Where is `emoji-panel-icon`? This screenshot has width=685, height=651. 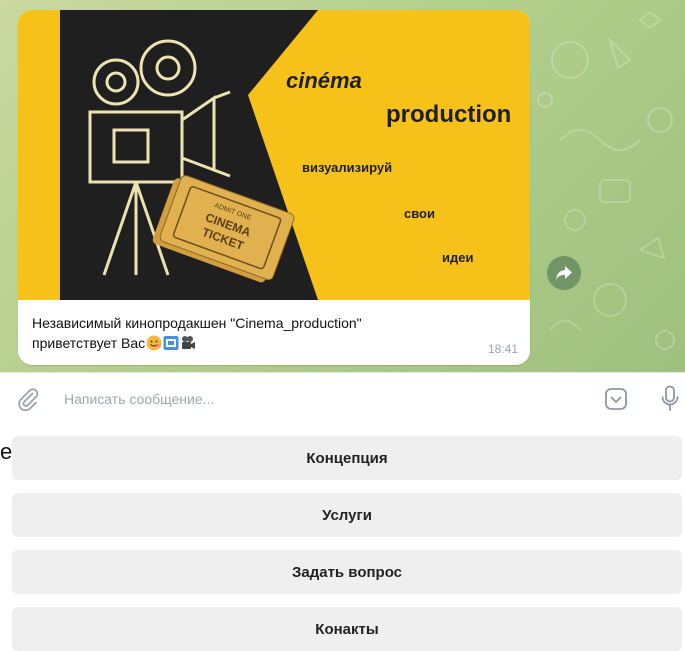 emoji-panel-icon is located at coordinates (616, 399).